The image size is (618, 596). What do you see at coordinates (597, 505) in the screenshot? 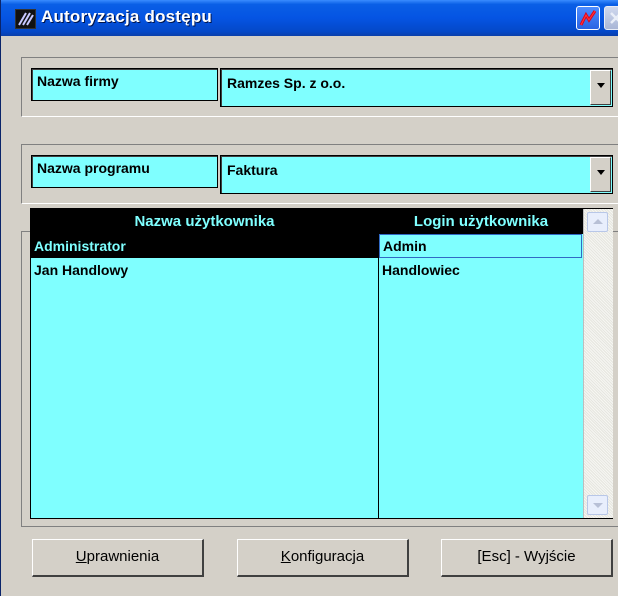
I see `scroll-down-button` at bounding box center [597, 505].